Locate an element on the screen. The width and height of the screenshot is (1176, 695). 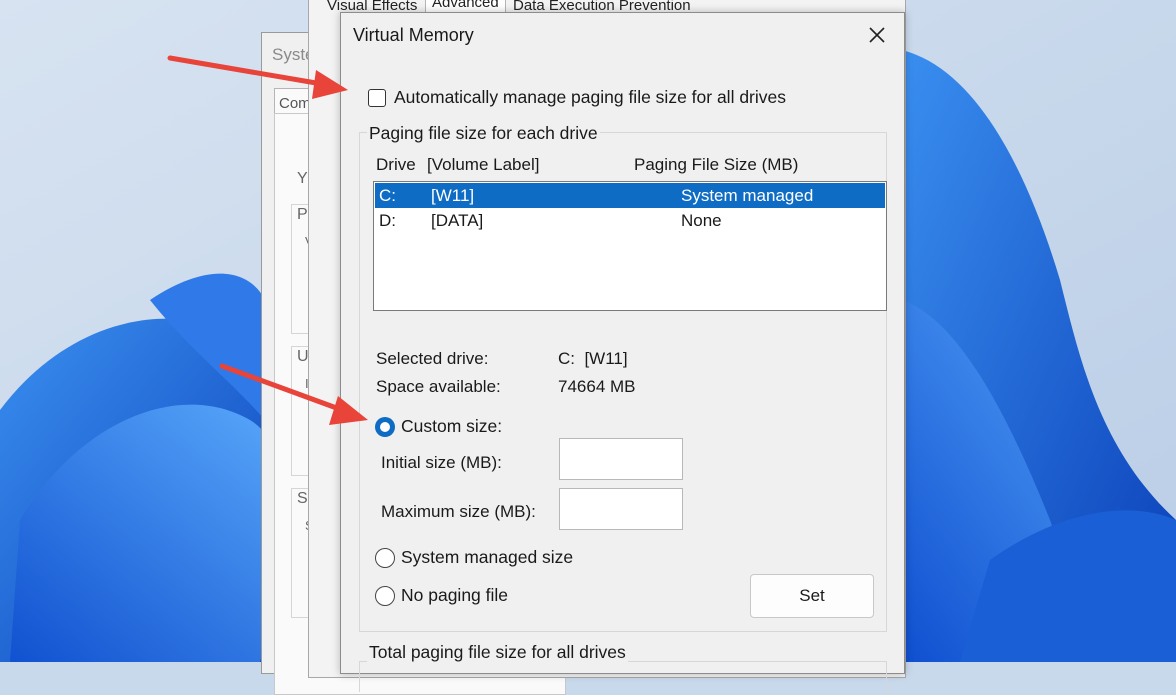
custom-size-radio is located at coordinates (385, 426).